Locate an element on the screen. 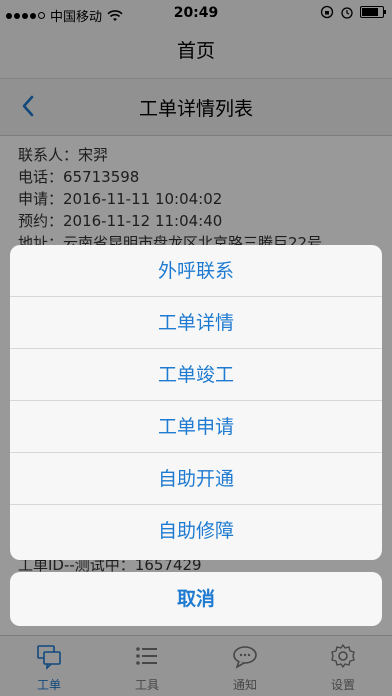 The height and width of the screenshot is (696, 392). action-order-complete: 工单竣工 is located at coordinates (196, 375).